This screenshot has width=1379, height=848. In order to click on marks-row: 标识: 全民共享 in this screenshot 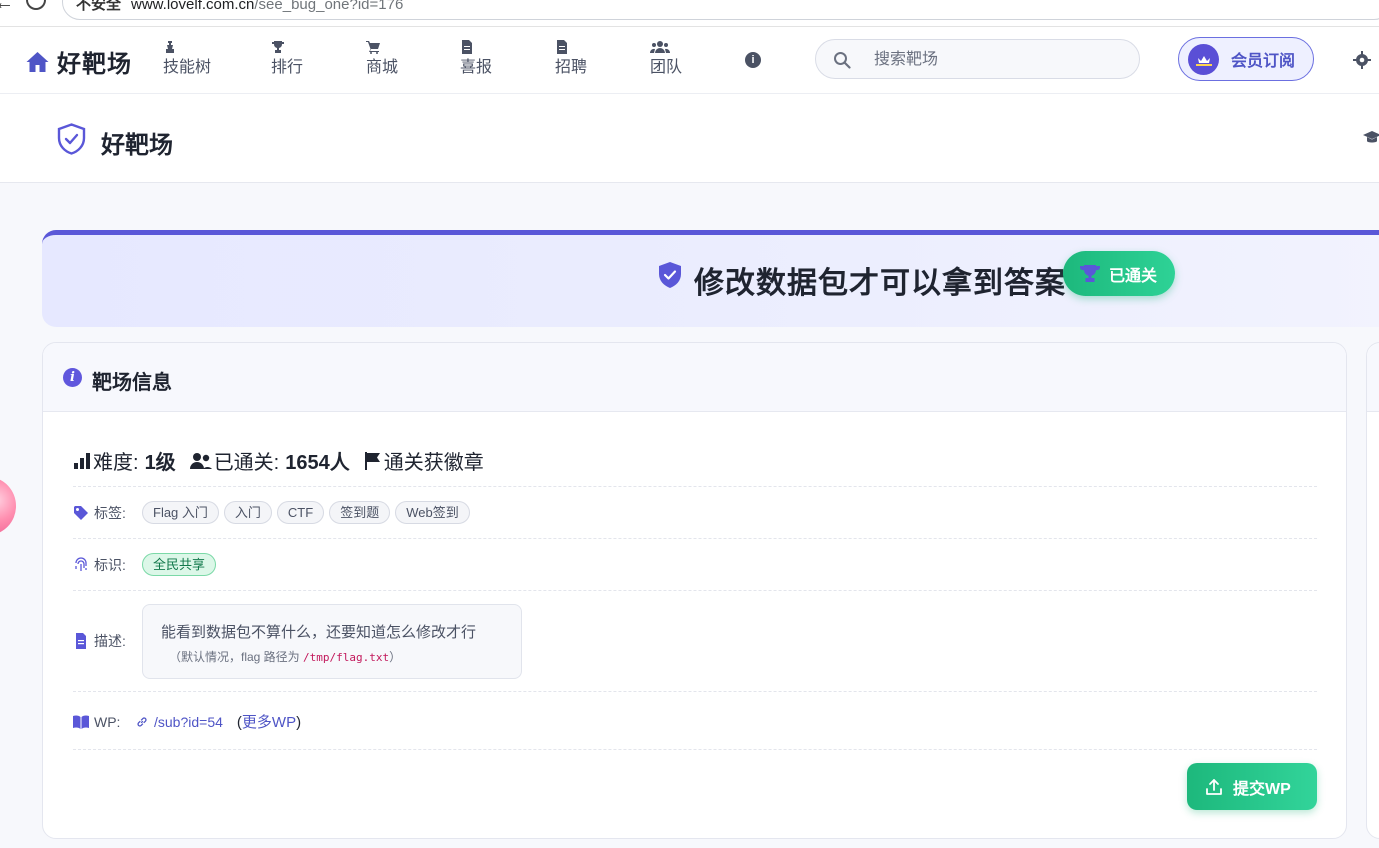, I will do `click(147, 564)`.